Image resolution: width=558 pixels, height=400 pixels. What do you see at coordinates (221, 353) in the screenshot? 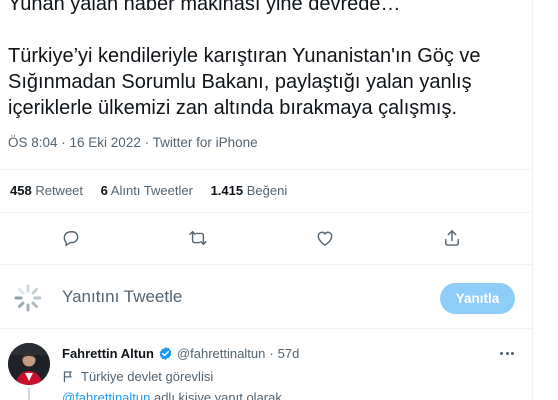
I see `reply-author-handle: @fahrettinaltun` at bounding box center [221, 353].